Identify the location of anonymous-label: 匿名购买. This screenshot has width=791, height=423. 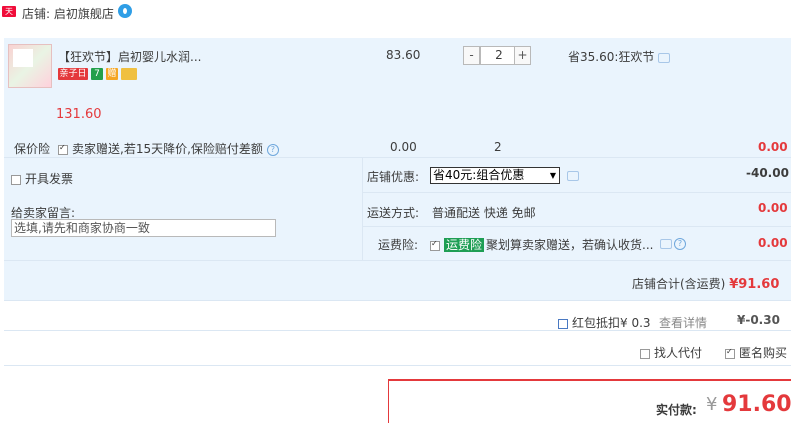
(763, 353).